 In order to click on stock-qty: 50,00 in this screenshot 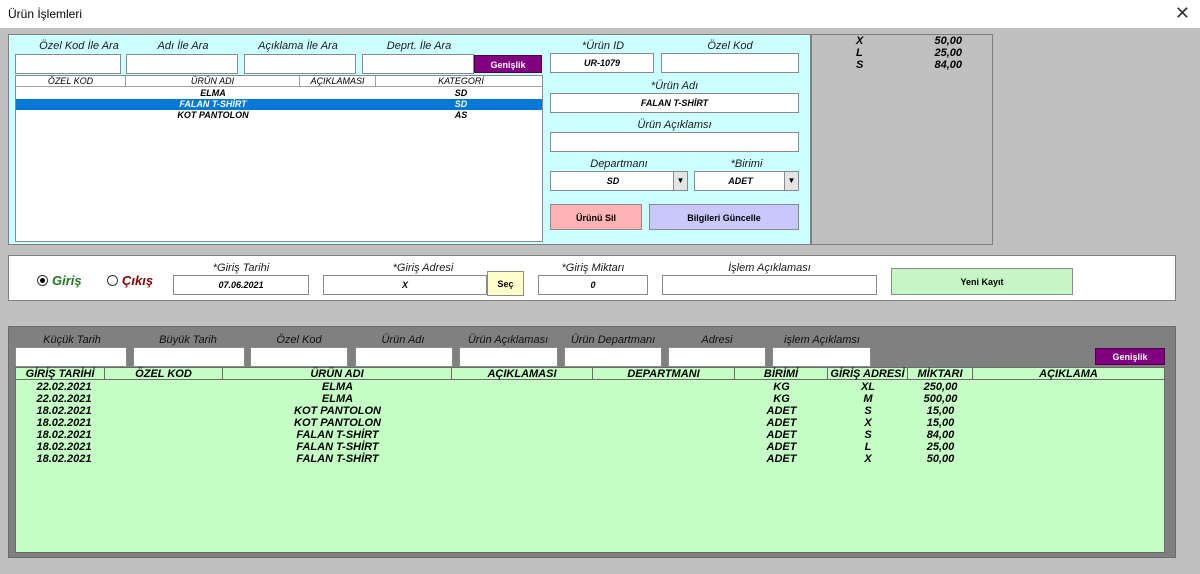, I will do `click(948, 41)`.